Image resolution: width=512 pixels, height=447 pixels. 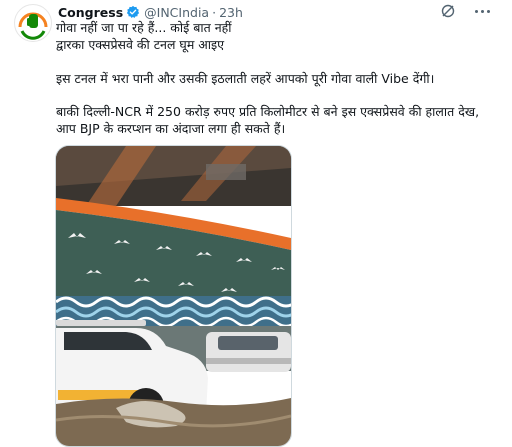 I want to click on tweet-timestamp: 23h, so click(x=231, y=12).